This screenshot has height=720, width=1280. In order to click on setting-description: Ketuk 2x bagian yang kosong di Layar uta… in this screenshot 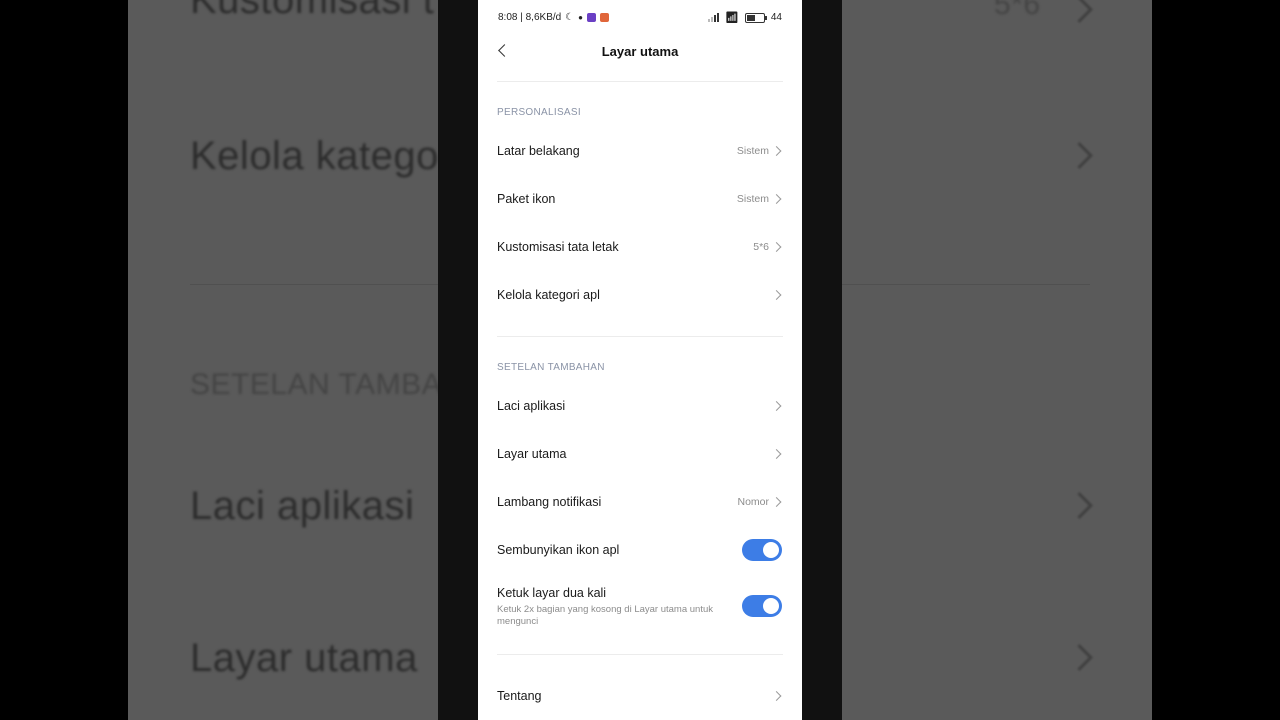, I will do `click(605, 615)`.